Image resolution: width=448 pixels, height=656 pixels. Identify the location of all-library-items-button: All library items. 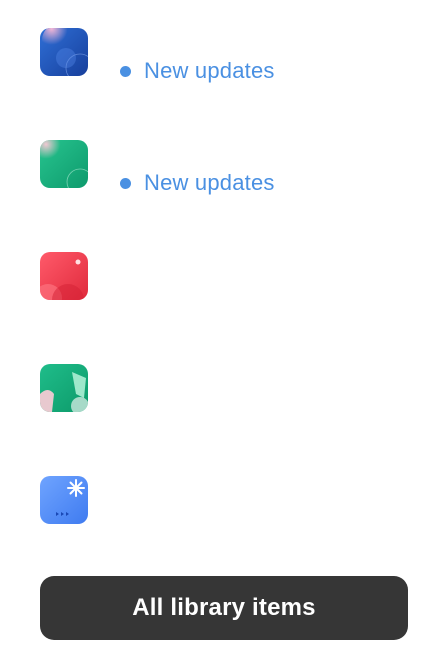
(224, 608).